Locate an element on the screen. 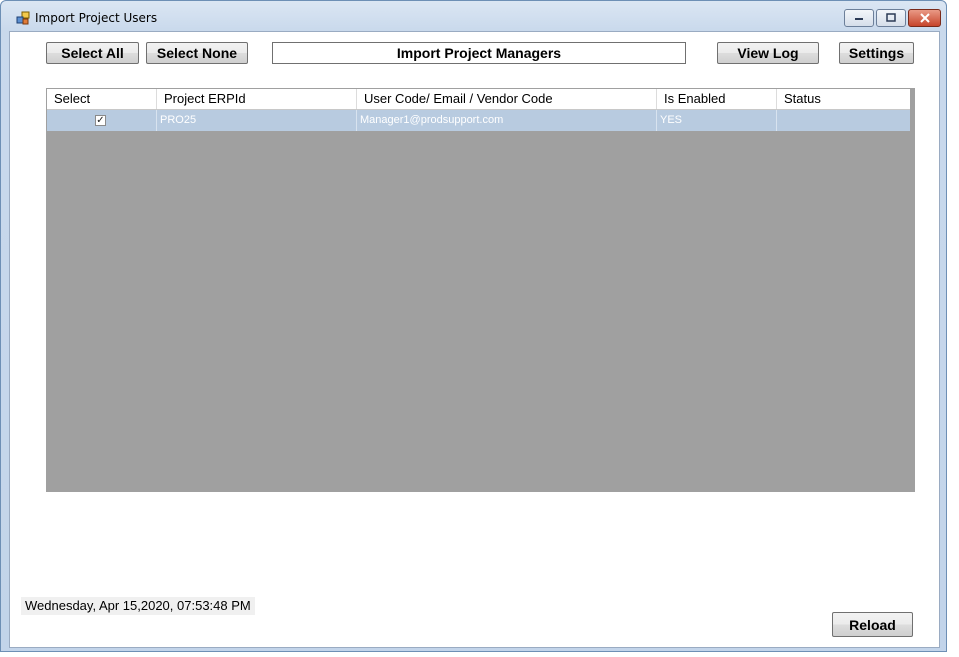  user-code-cell: Manager1@prodsupport.com is located at coordinates (507, 120).